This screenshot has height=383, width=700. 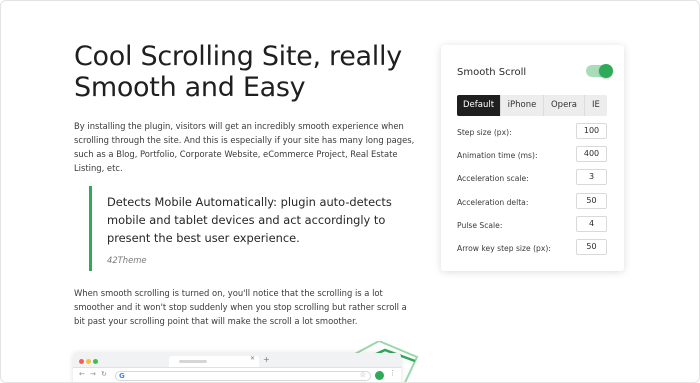 I want to click on bookmark-star-icon: ☆, so click(x=362, y=375).